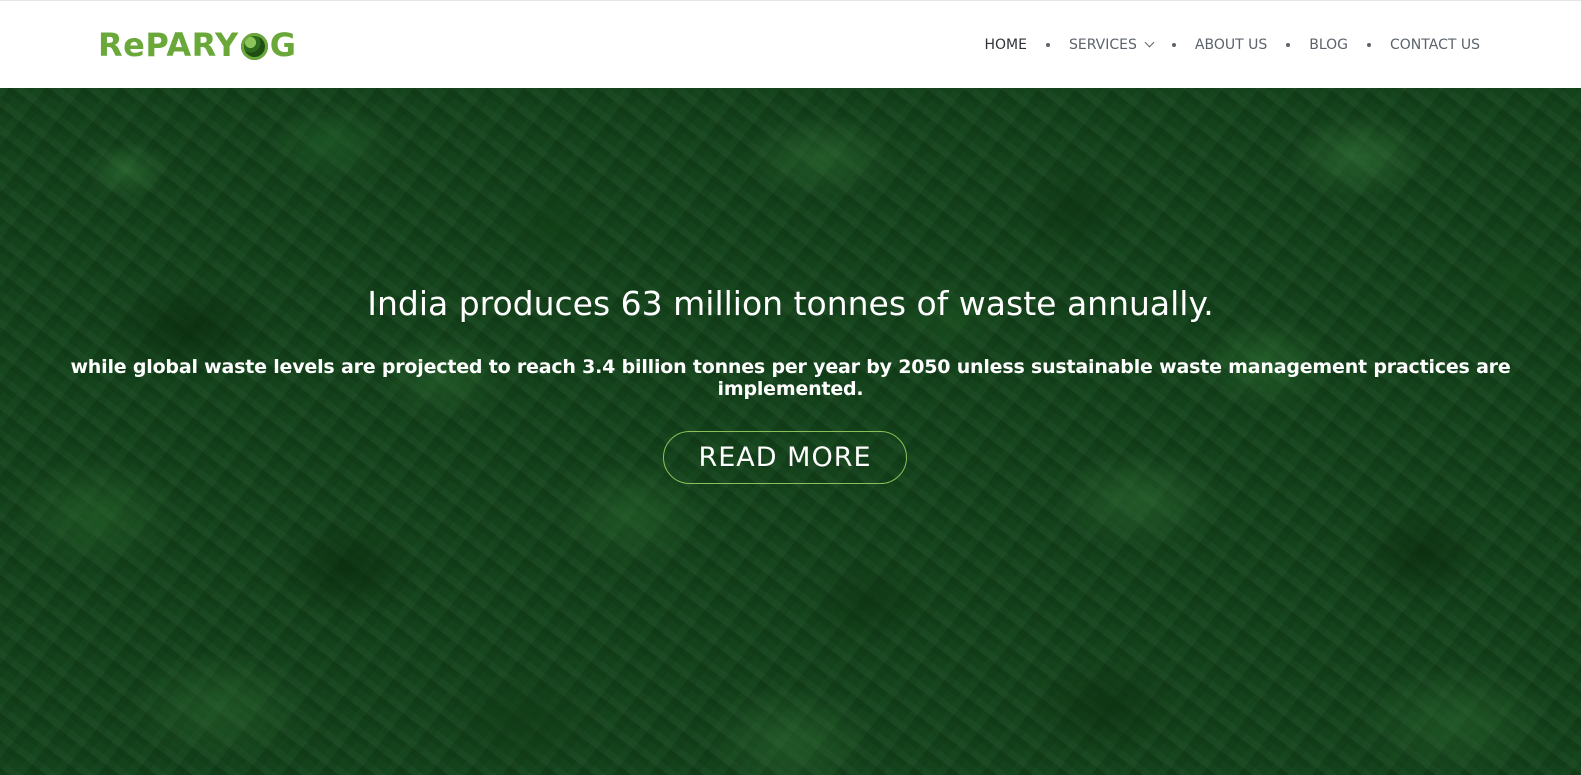 Image resolution: width=1581 pixels, height=775 pixels. I want to click on logo-text-prefix: RePARY, so click(168, 45).